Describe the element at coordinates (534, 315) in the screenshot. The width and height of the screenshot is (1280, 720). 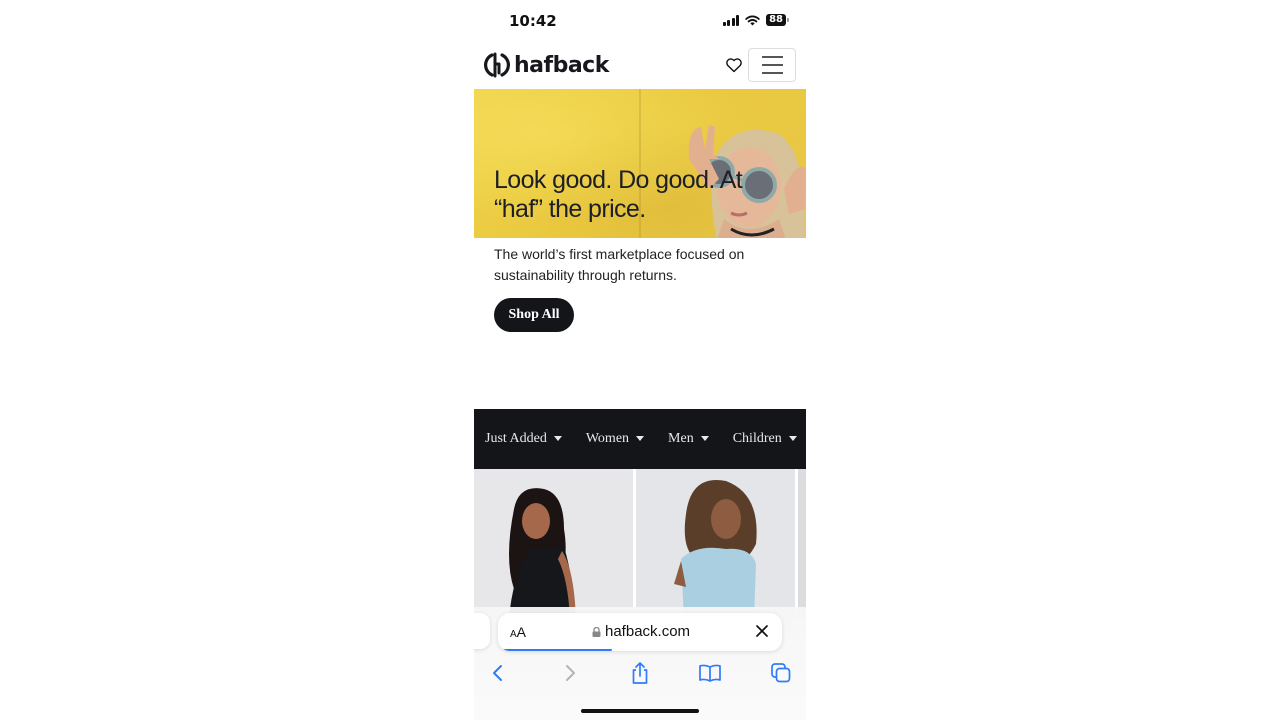
I see `shop-all-button: Shop All` at that location.